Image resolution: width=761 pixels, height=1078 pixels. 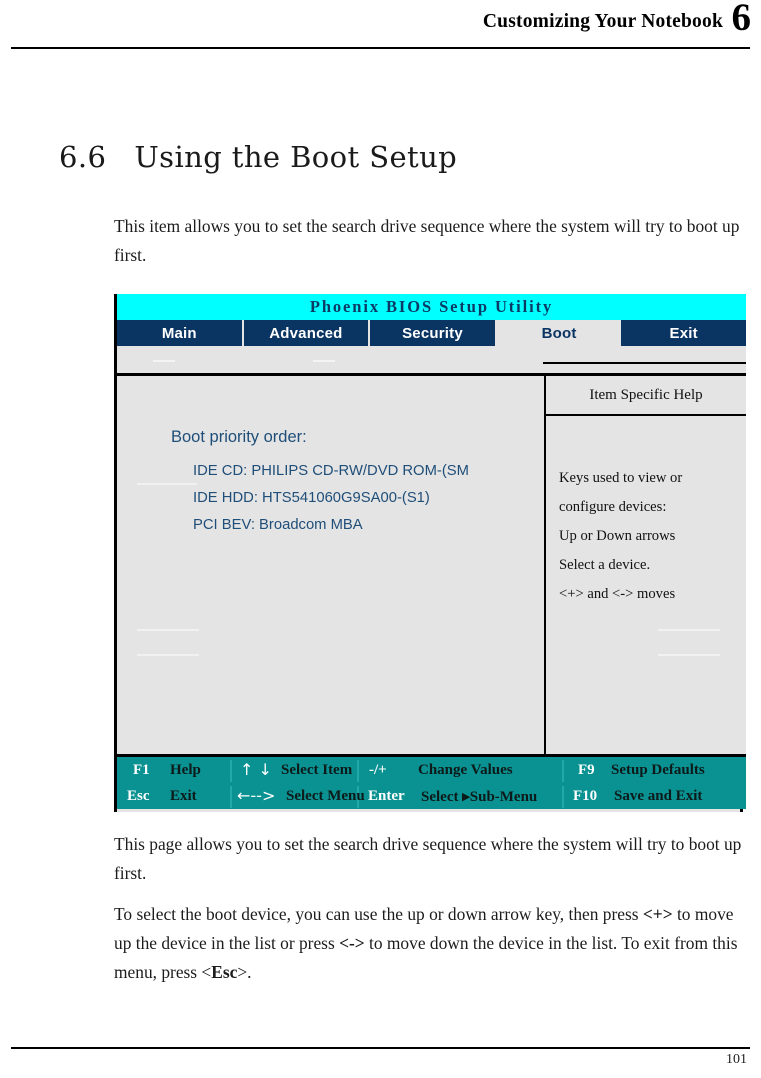 I want to click on fkey-updown-arrows: ↑ ↓, so click(x=256, y=770).